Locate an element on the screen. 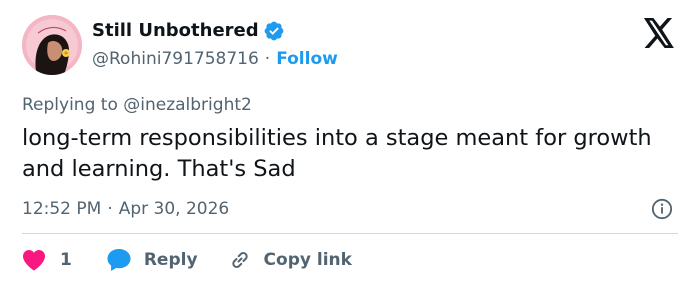 The image size is (700, 287). tweet-date: Apr 30, 2026 is located at coordinates (174, 209).